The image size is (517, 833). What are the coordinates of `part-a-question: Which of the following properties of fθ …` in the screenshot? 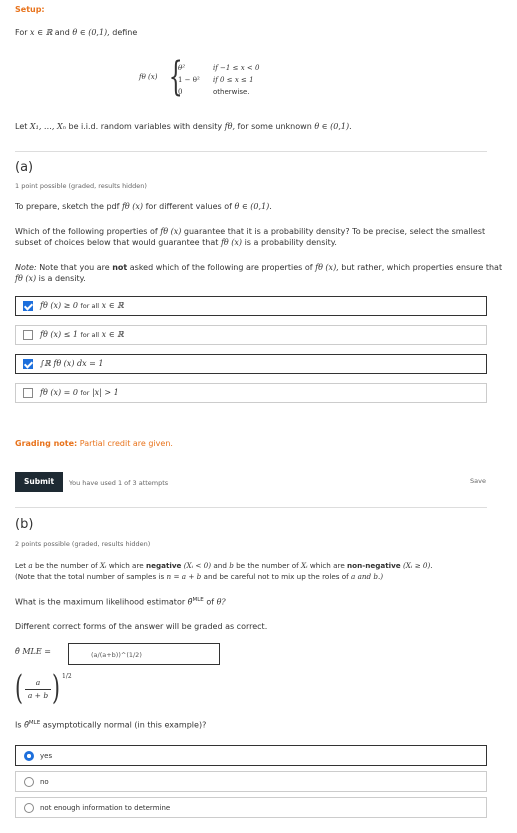 It's located at (250, 237).